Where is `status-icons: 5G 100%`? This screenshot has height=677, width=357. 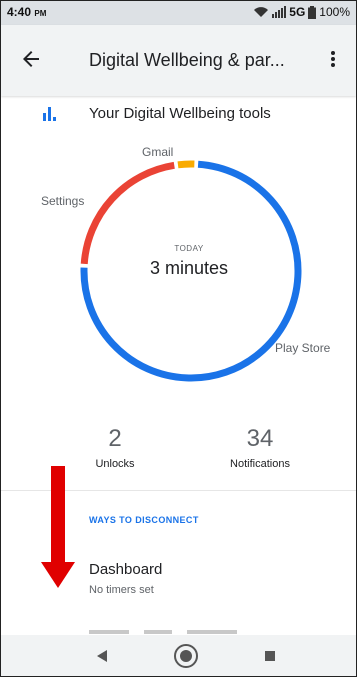 status-icons: 5G 100% is located at coordinates (301, 12).